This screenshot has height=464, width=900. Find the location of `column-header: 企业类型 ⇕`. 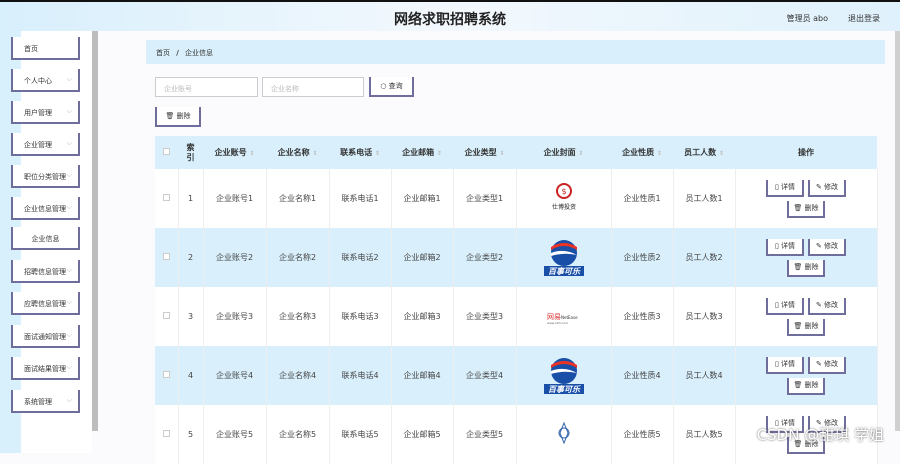

column-header: 企业类型 ⇕ is located at coordinates (484, 152).